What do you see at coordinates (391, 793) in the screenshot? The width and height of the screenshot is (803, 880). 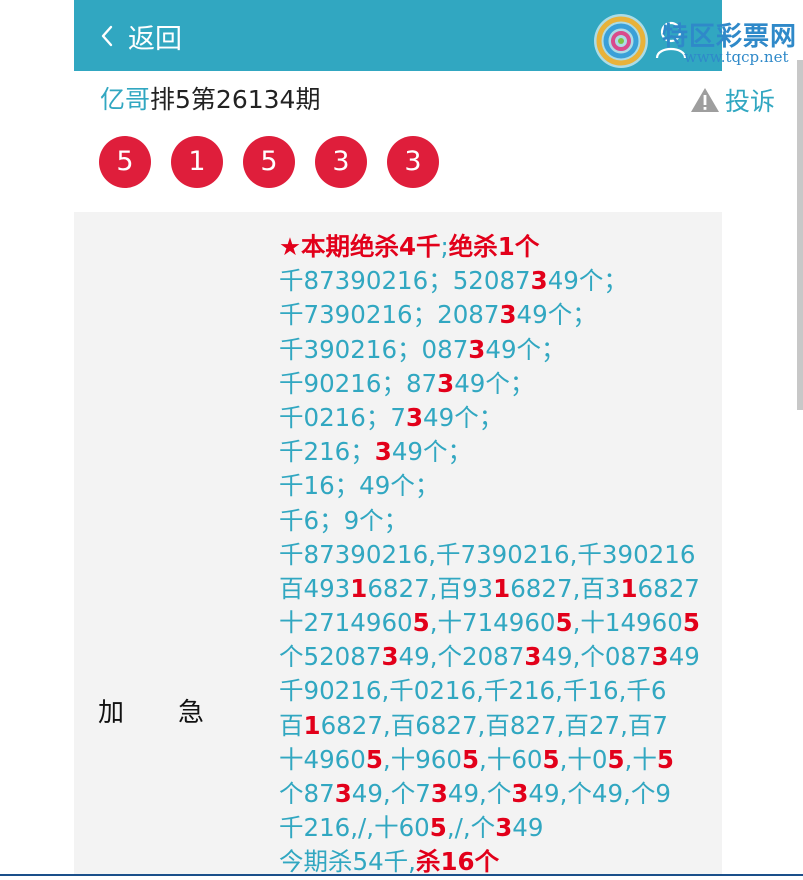 I see `line-text: 49,个7` at bounding box center [391, 793].